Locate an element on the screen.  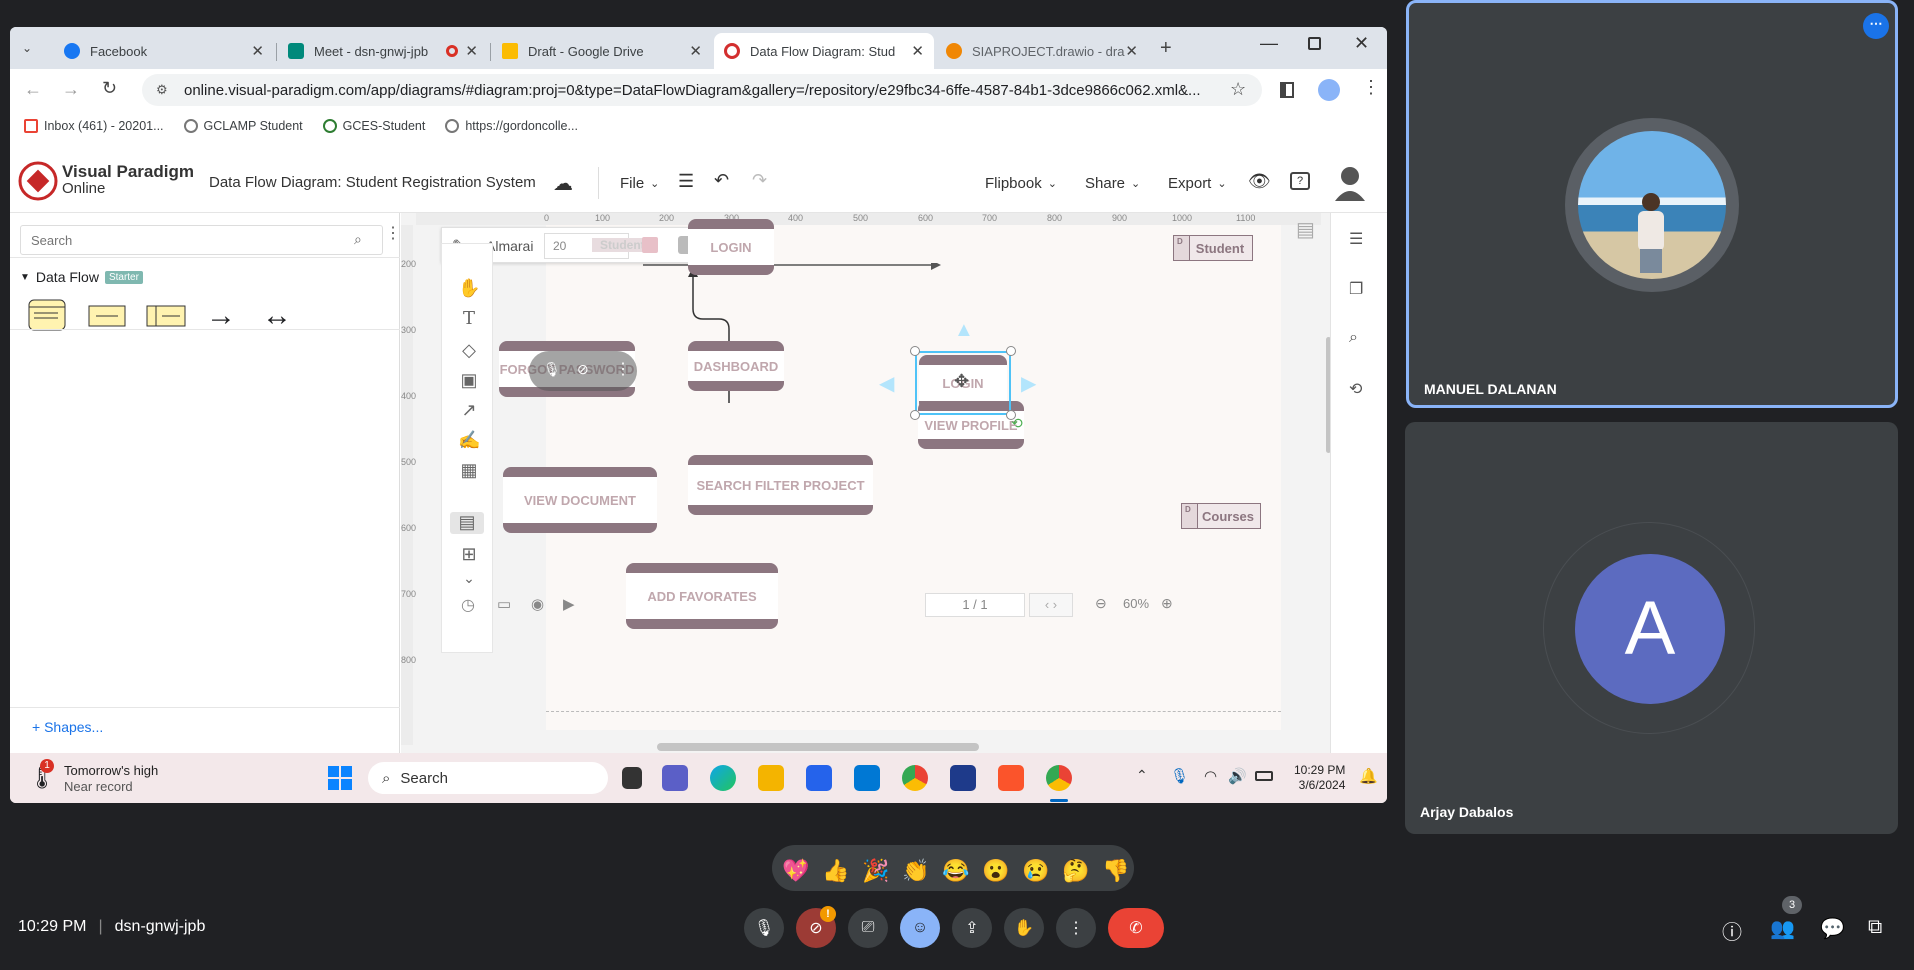
reaction-thumbs-down: 👎 is located at coordinates (1115, 871).